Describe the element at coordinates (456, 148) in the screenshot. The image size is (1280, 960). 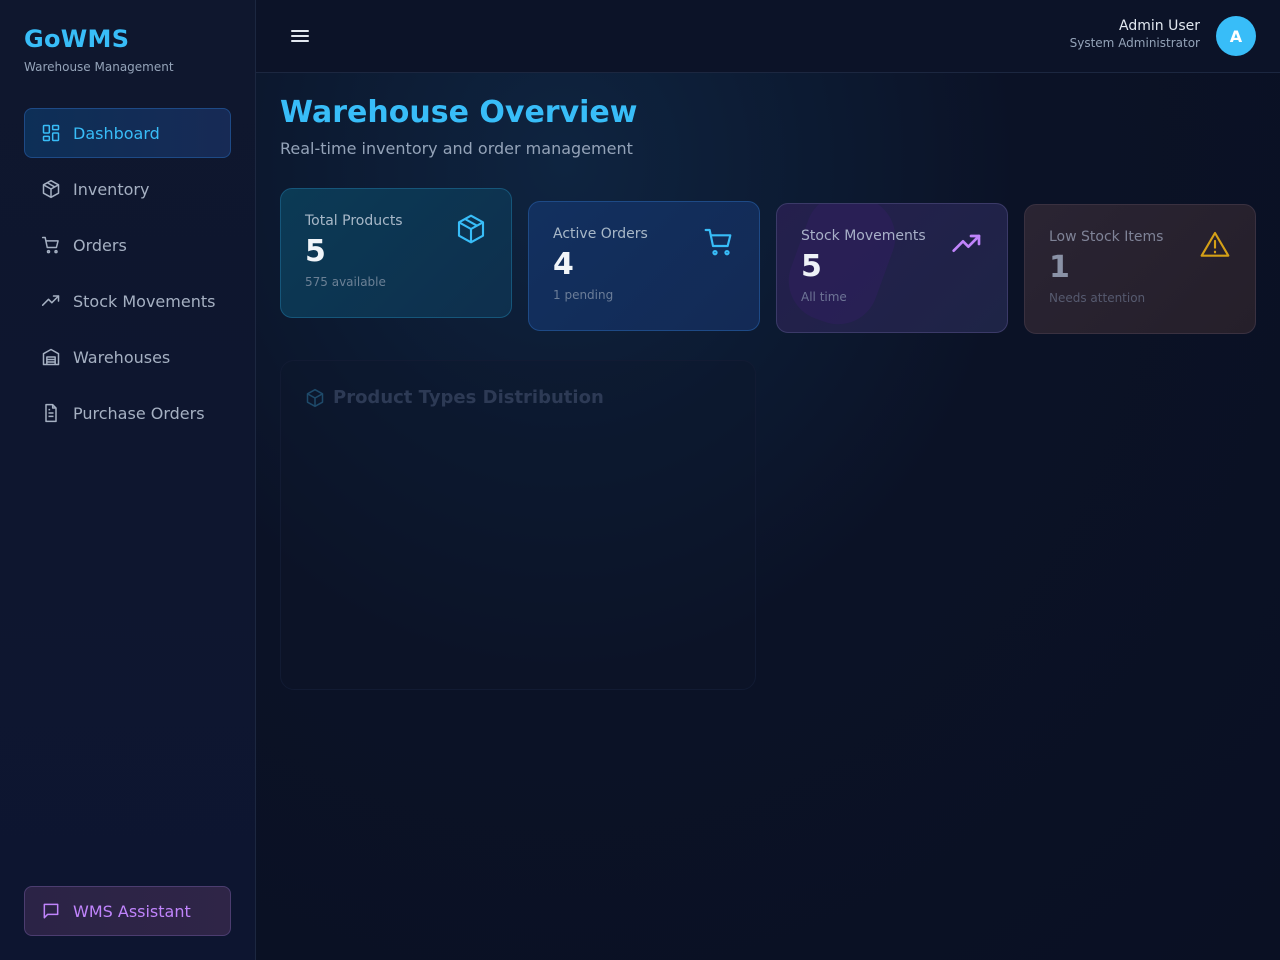
I see `page-subtitle: Real-time inventory and order management` at that location.